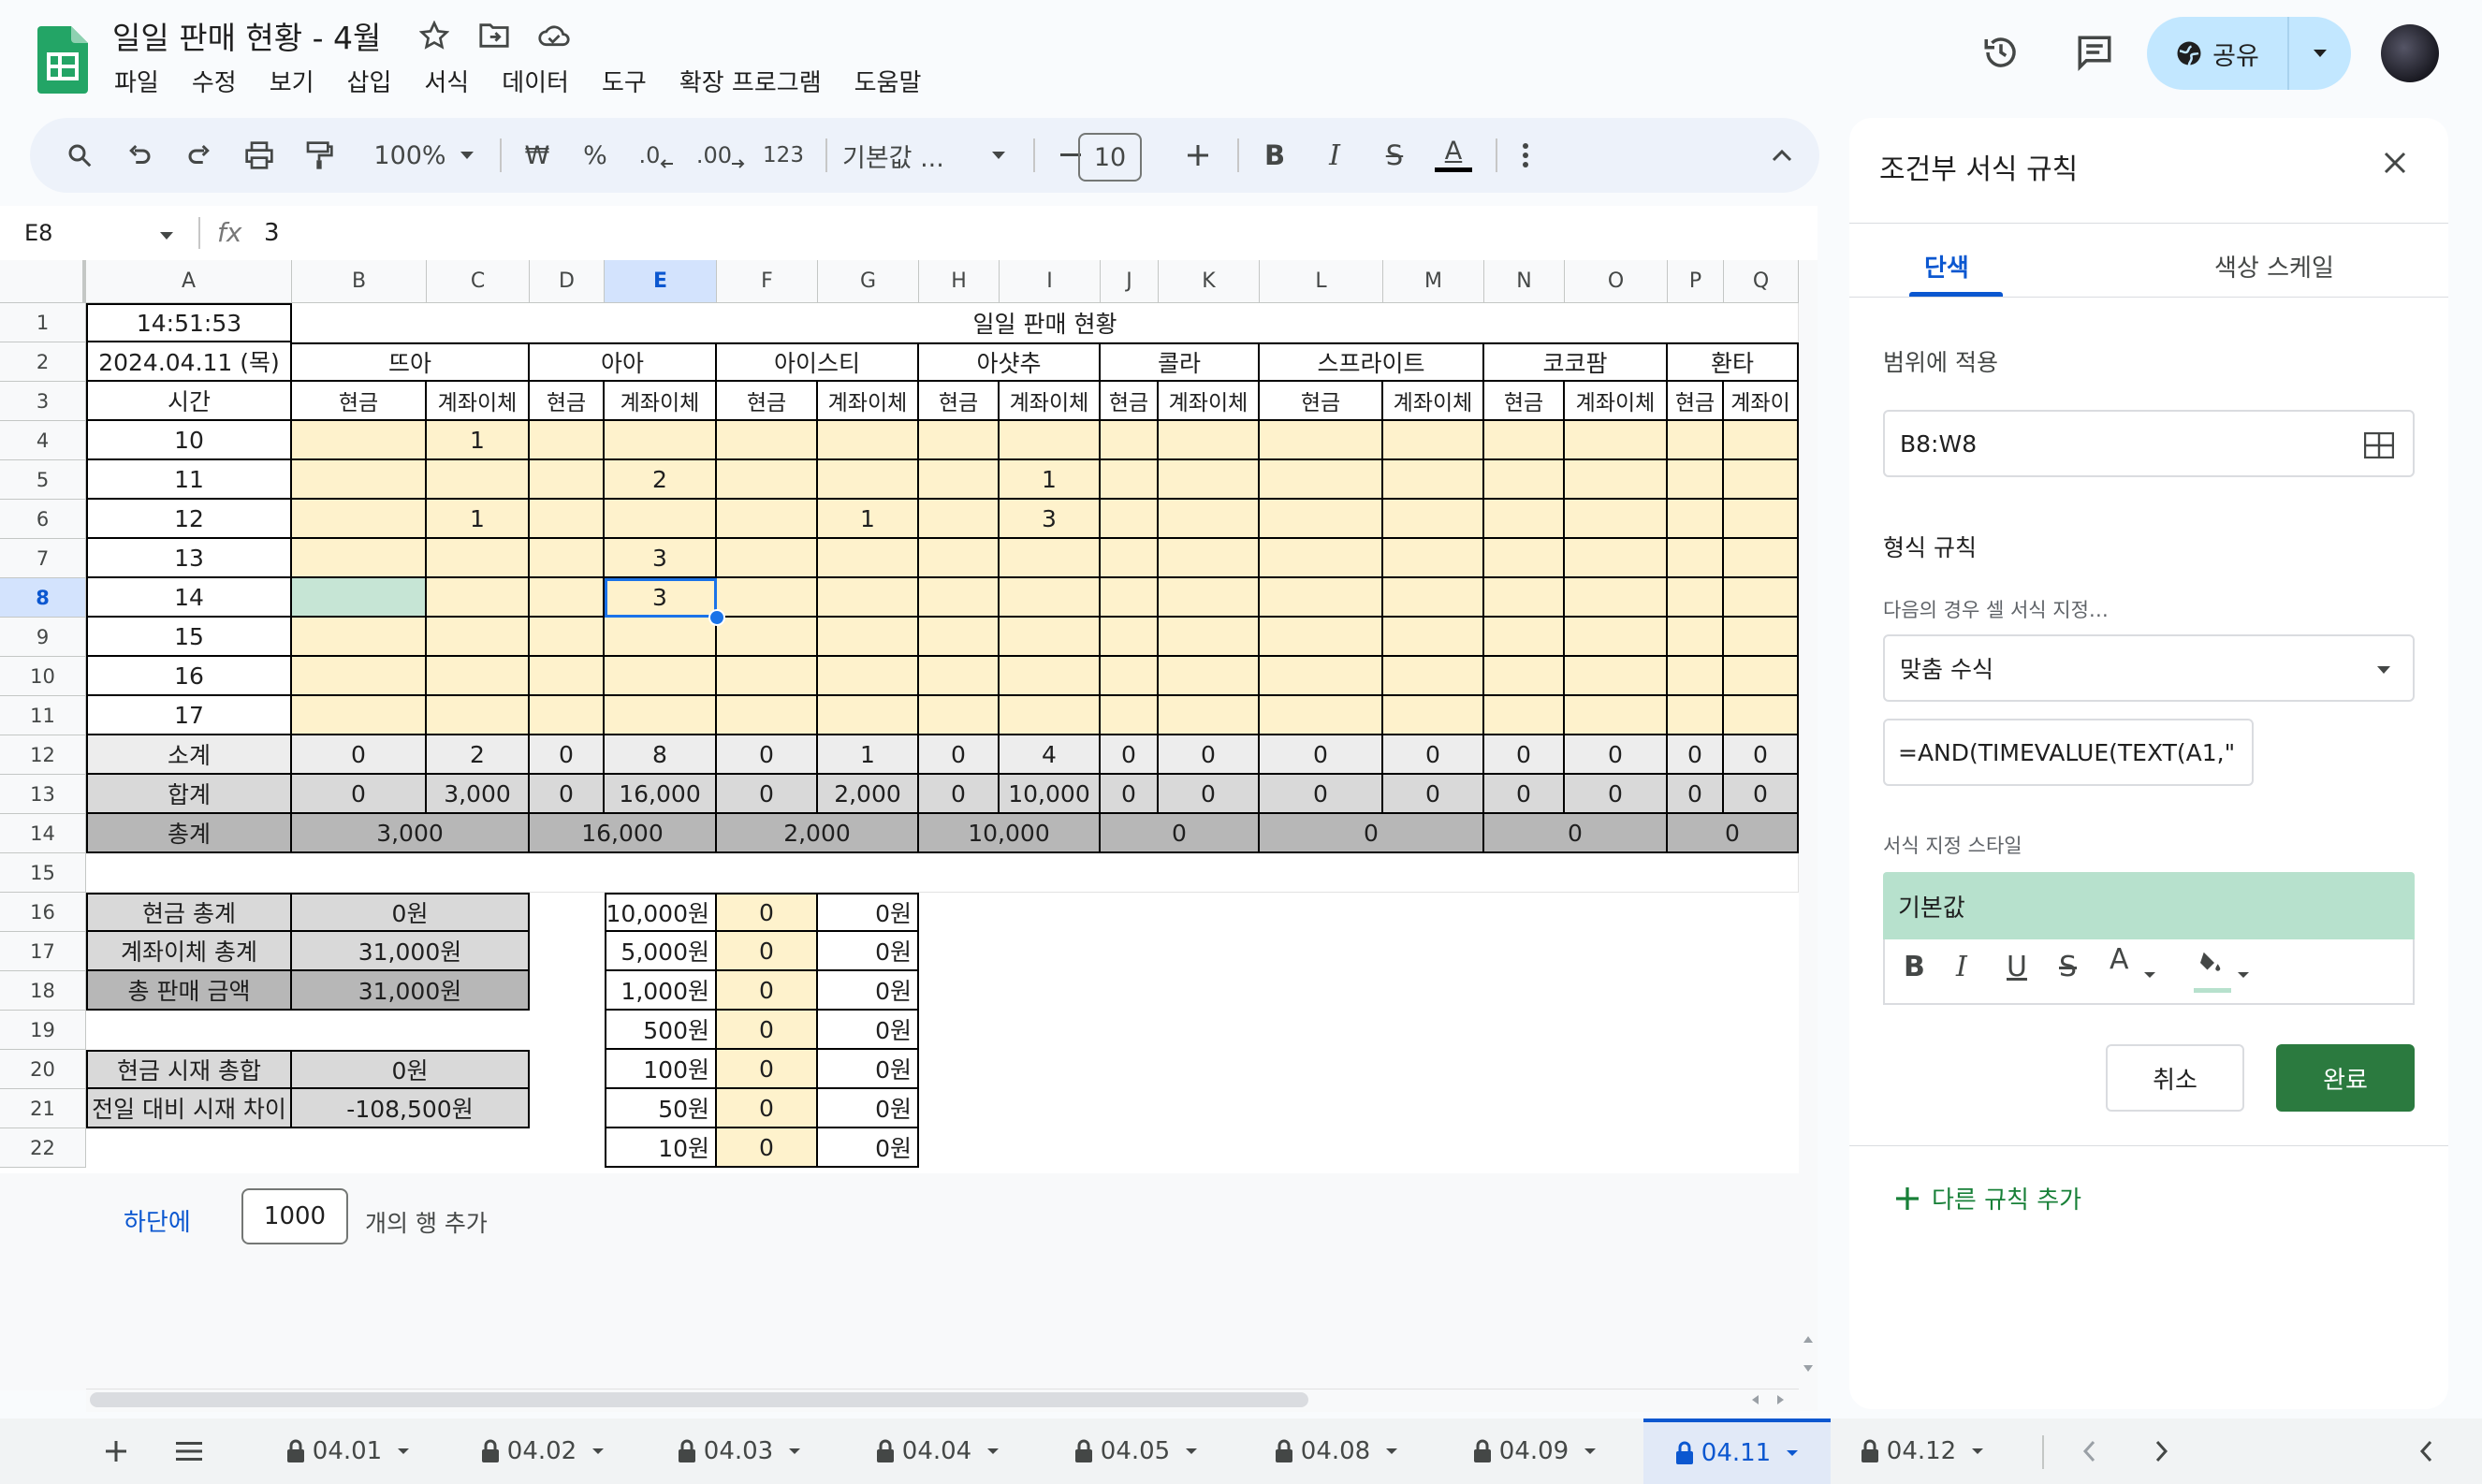 The height and width of the screenshot is (1484, 2482). Describe the element at coordinates (2345, 1078) in the screenshot. I see `done-button: 완료` at that location.